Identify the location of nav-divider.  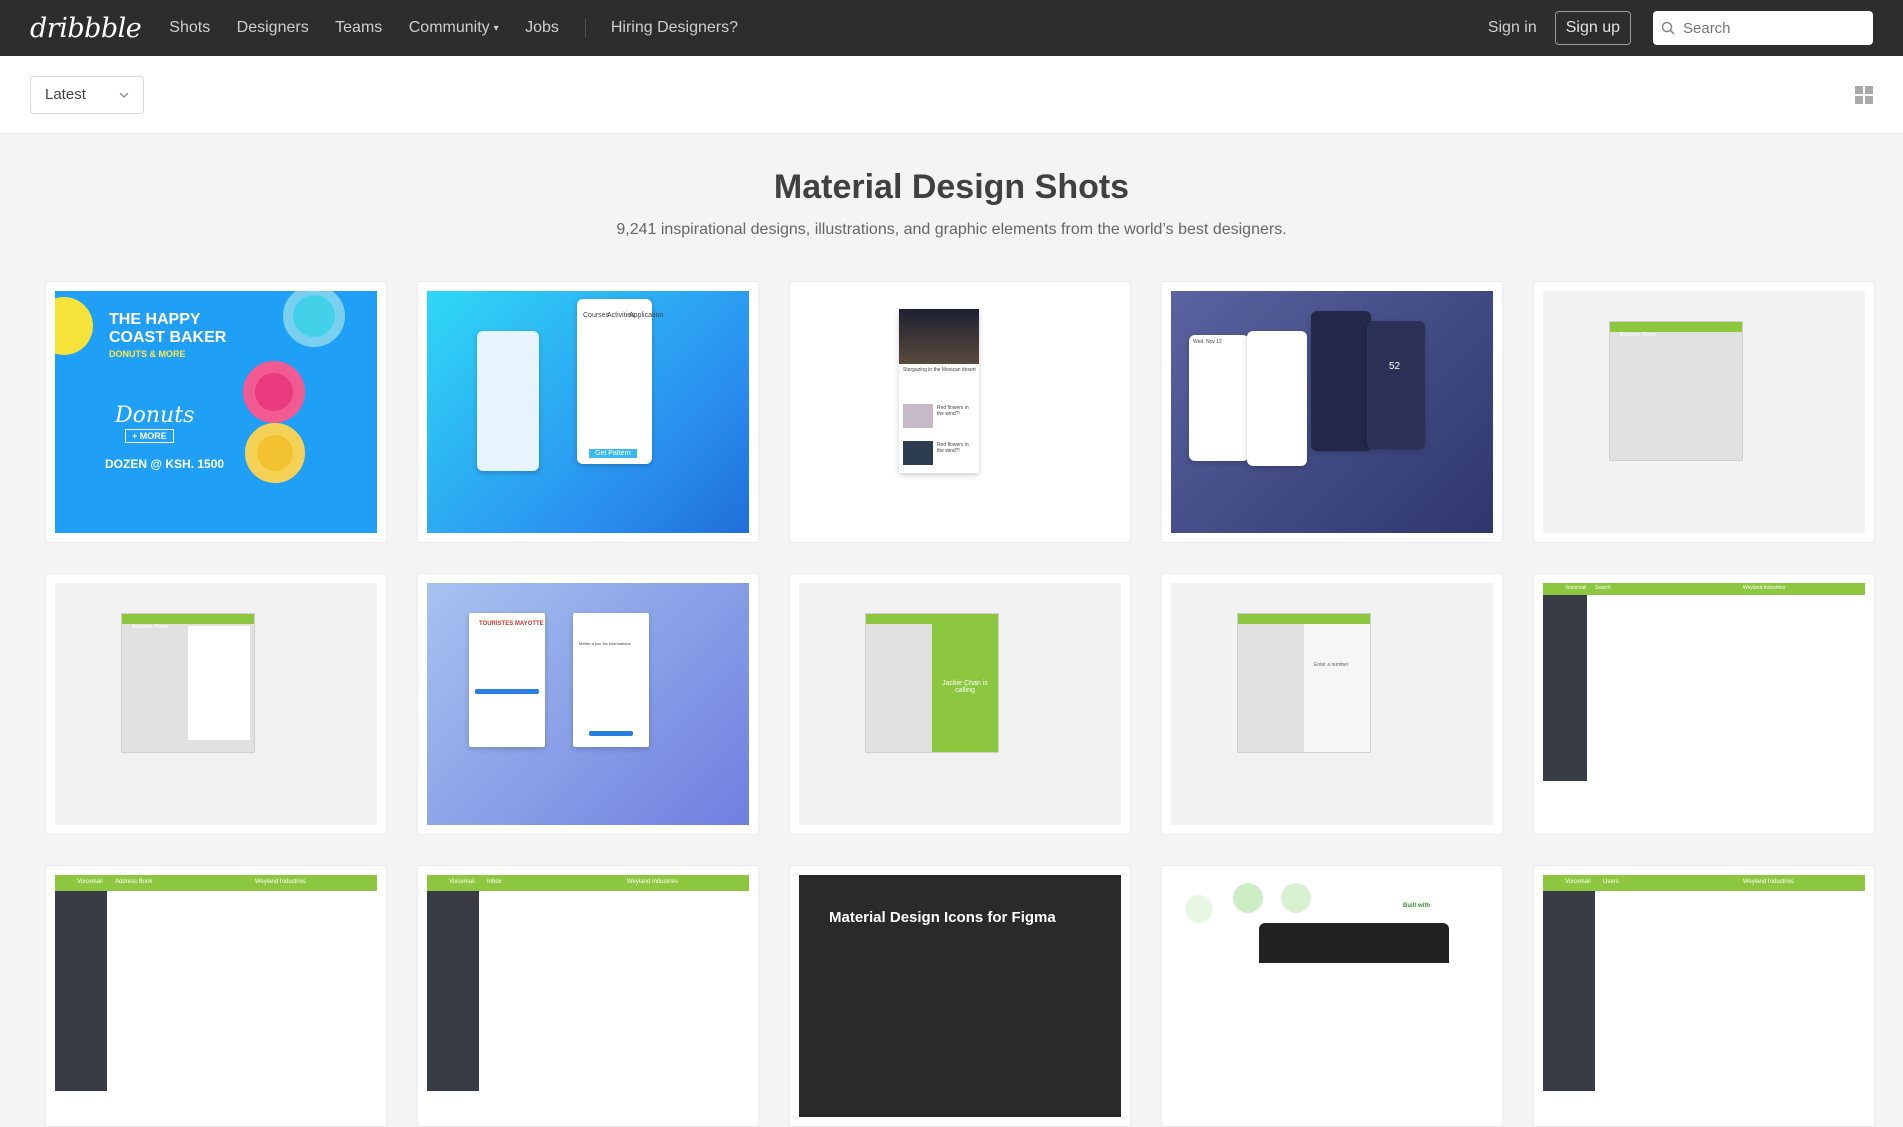
(586, 27).